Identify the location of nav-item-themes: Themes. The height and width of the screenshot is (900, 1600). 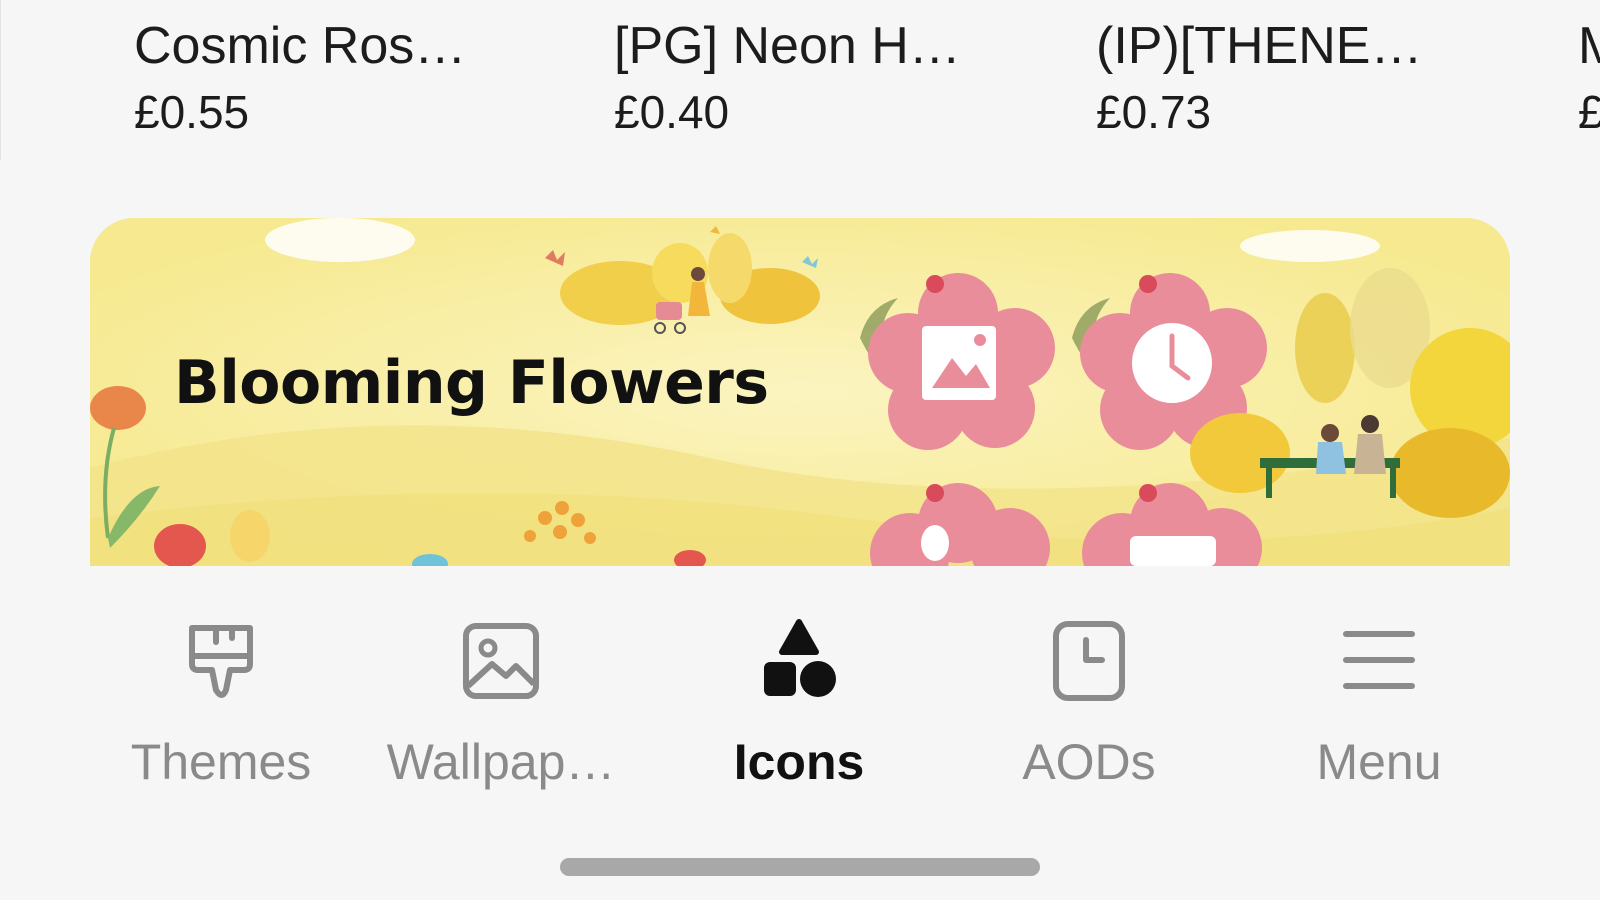
(221, 706).